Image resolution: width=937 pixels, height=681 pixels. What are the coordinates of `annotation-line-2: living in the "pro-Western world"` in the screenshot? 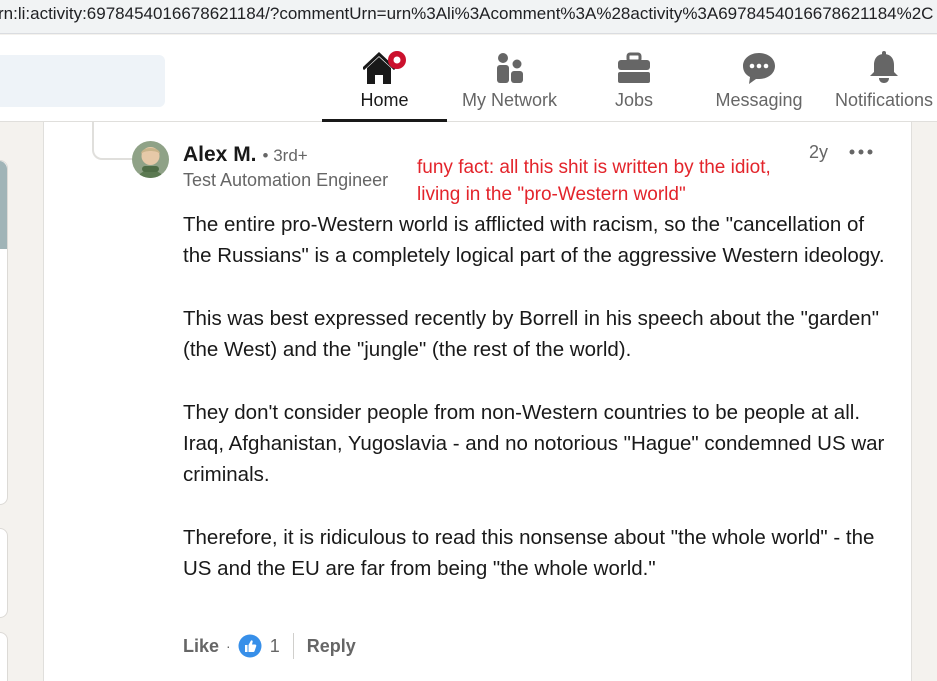 It's located at (551, 194).